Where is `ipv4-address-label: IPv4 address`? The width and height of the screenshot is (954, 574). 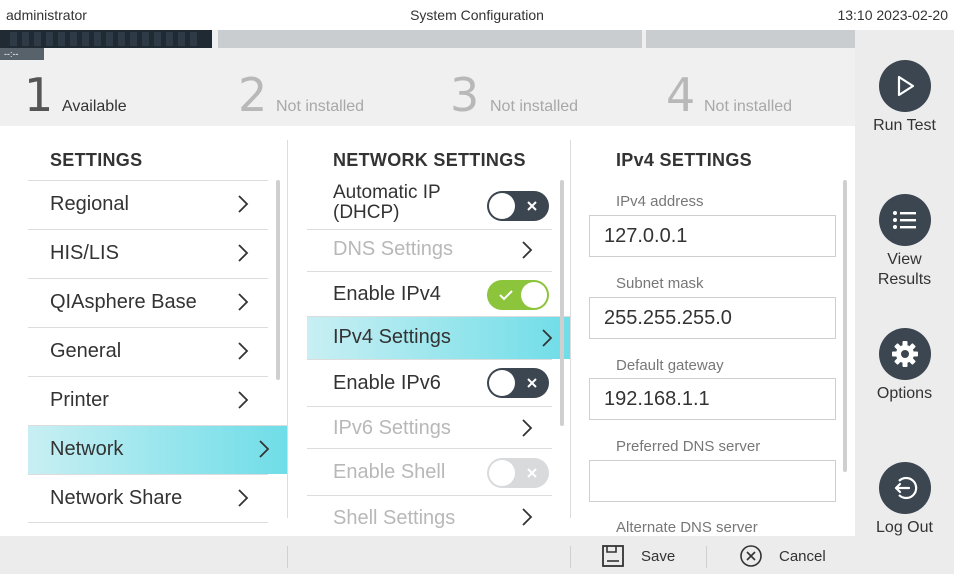
ipv4-address-label: IPv4 address is located at coordinates (660, 201).